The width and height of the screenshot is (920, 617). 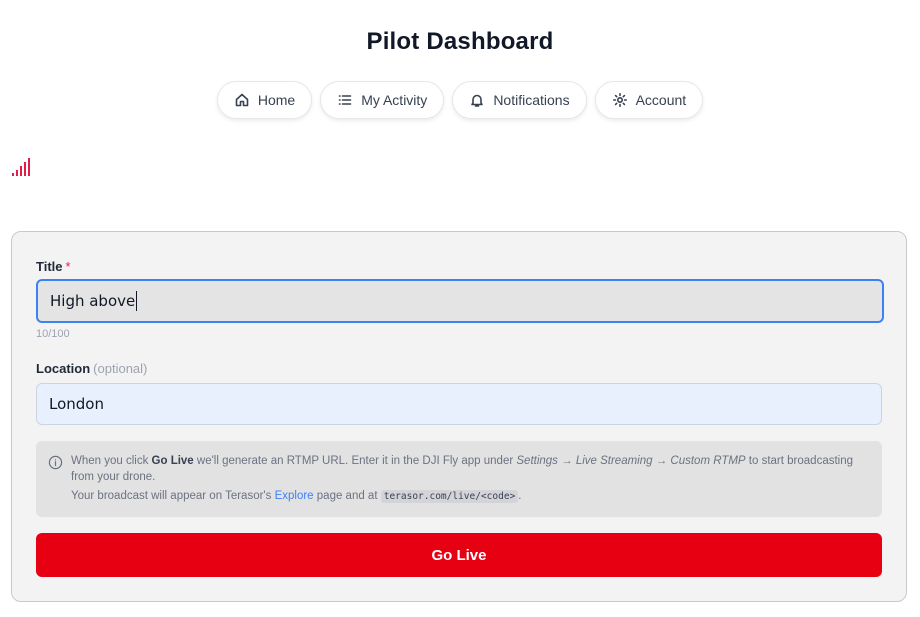 What do you see at coordinates (619, 100) in the screenshot?
I see `gear-icon` at bounding box center [619, 100].